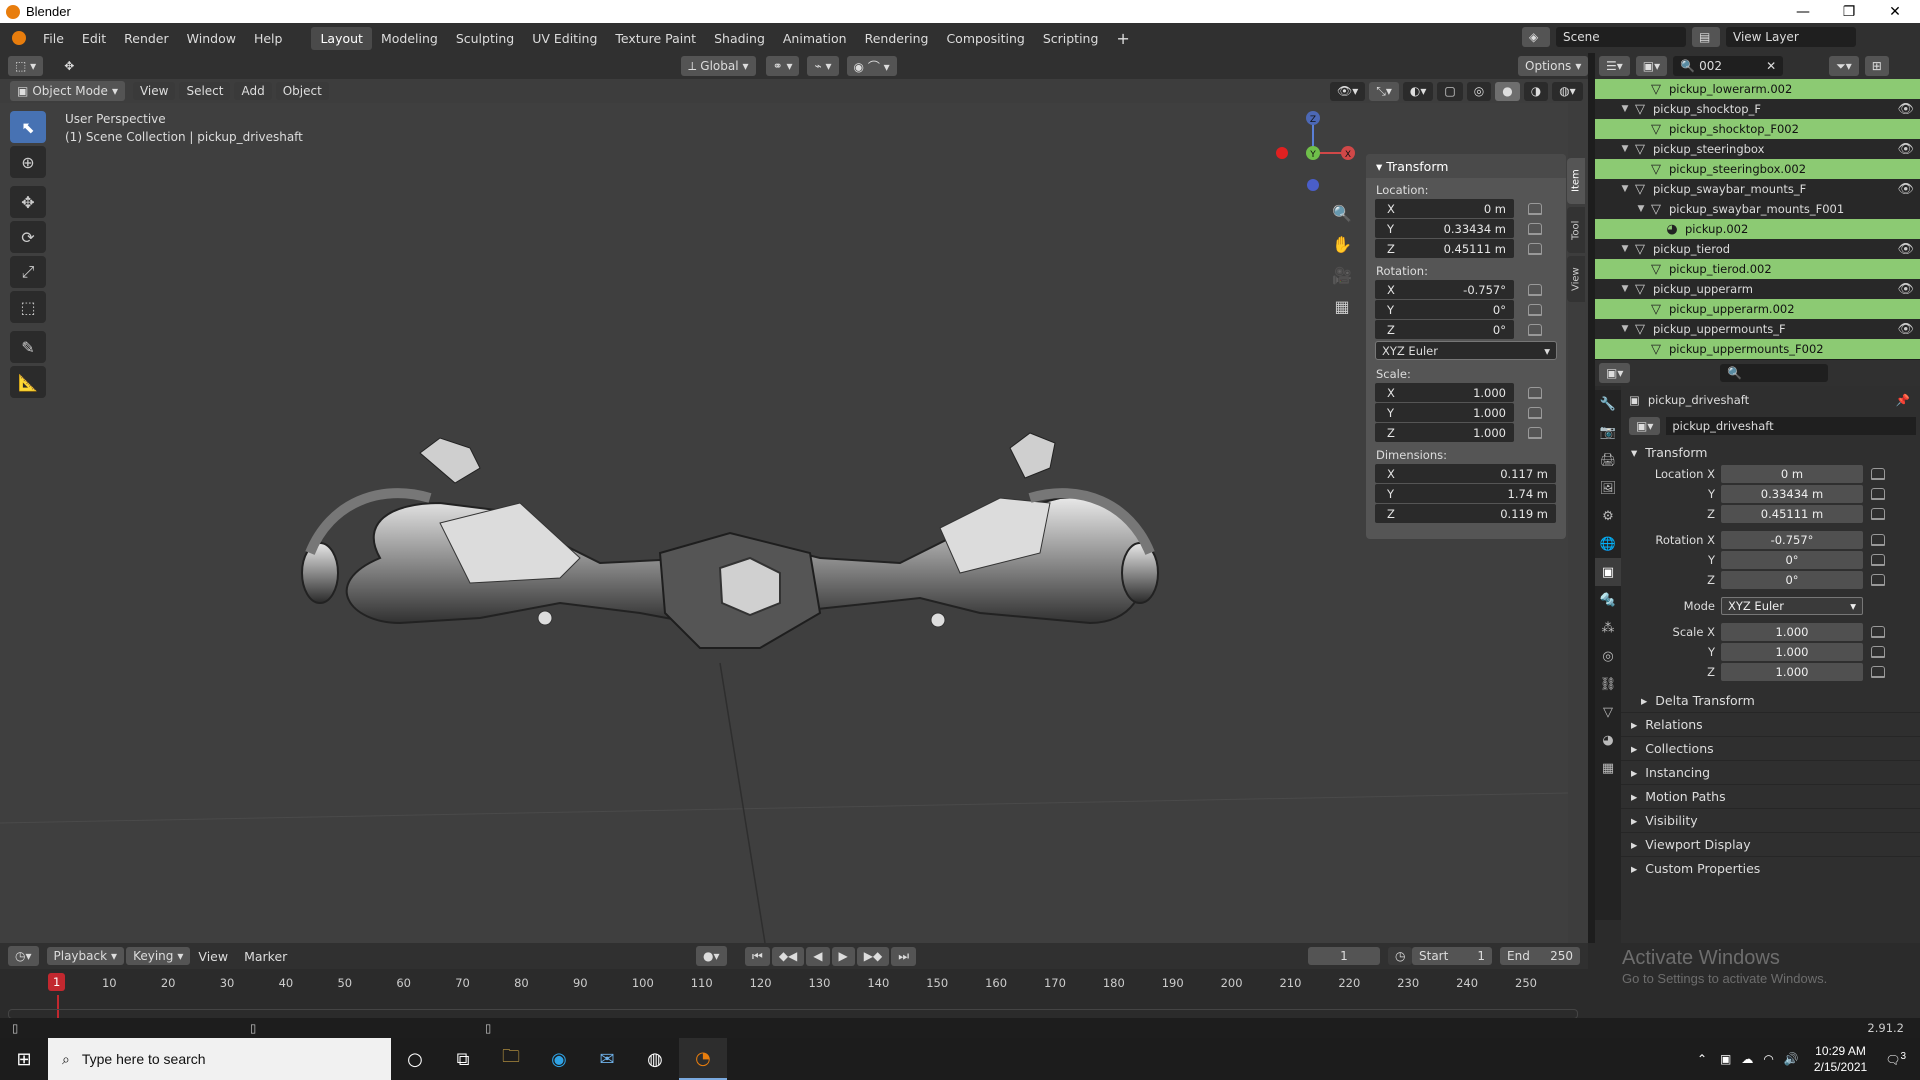  What do you see at coordinates (607, 1059) in the screenshot?
I see `mail-icon: ✉` at bounding box center [607, 1059].